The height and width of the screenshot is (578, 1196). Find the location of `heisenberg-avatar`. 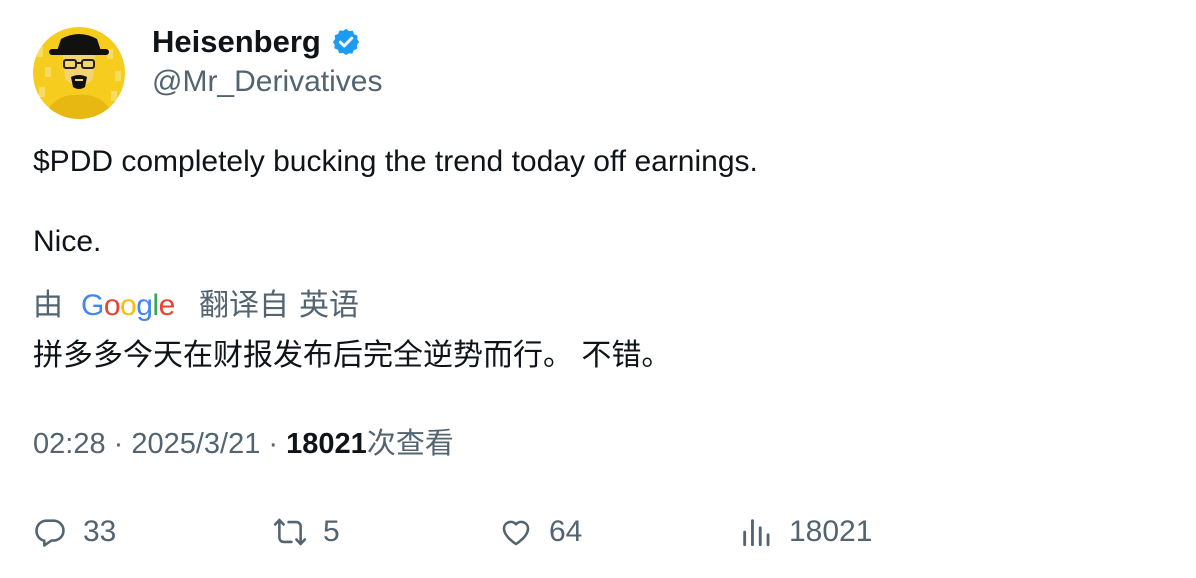

heisenberg-avatar is located at coordinates (79, 73).